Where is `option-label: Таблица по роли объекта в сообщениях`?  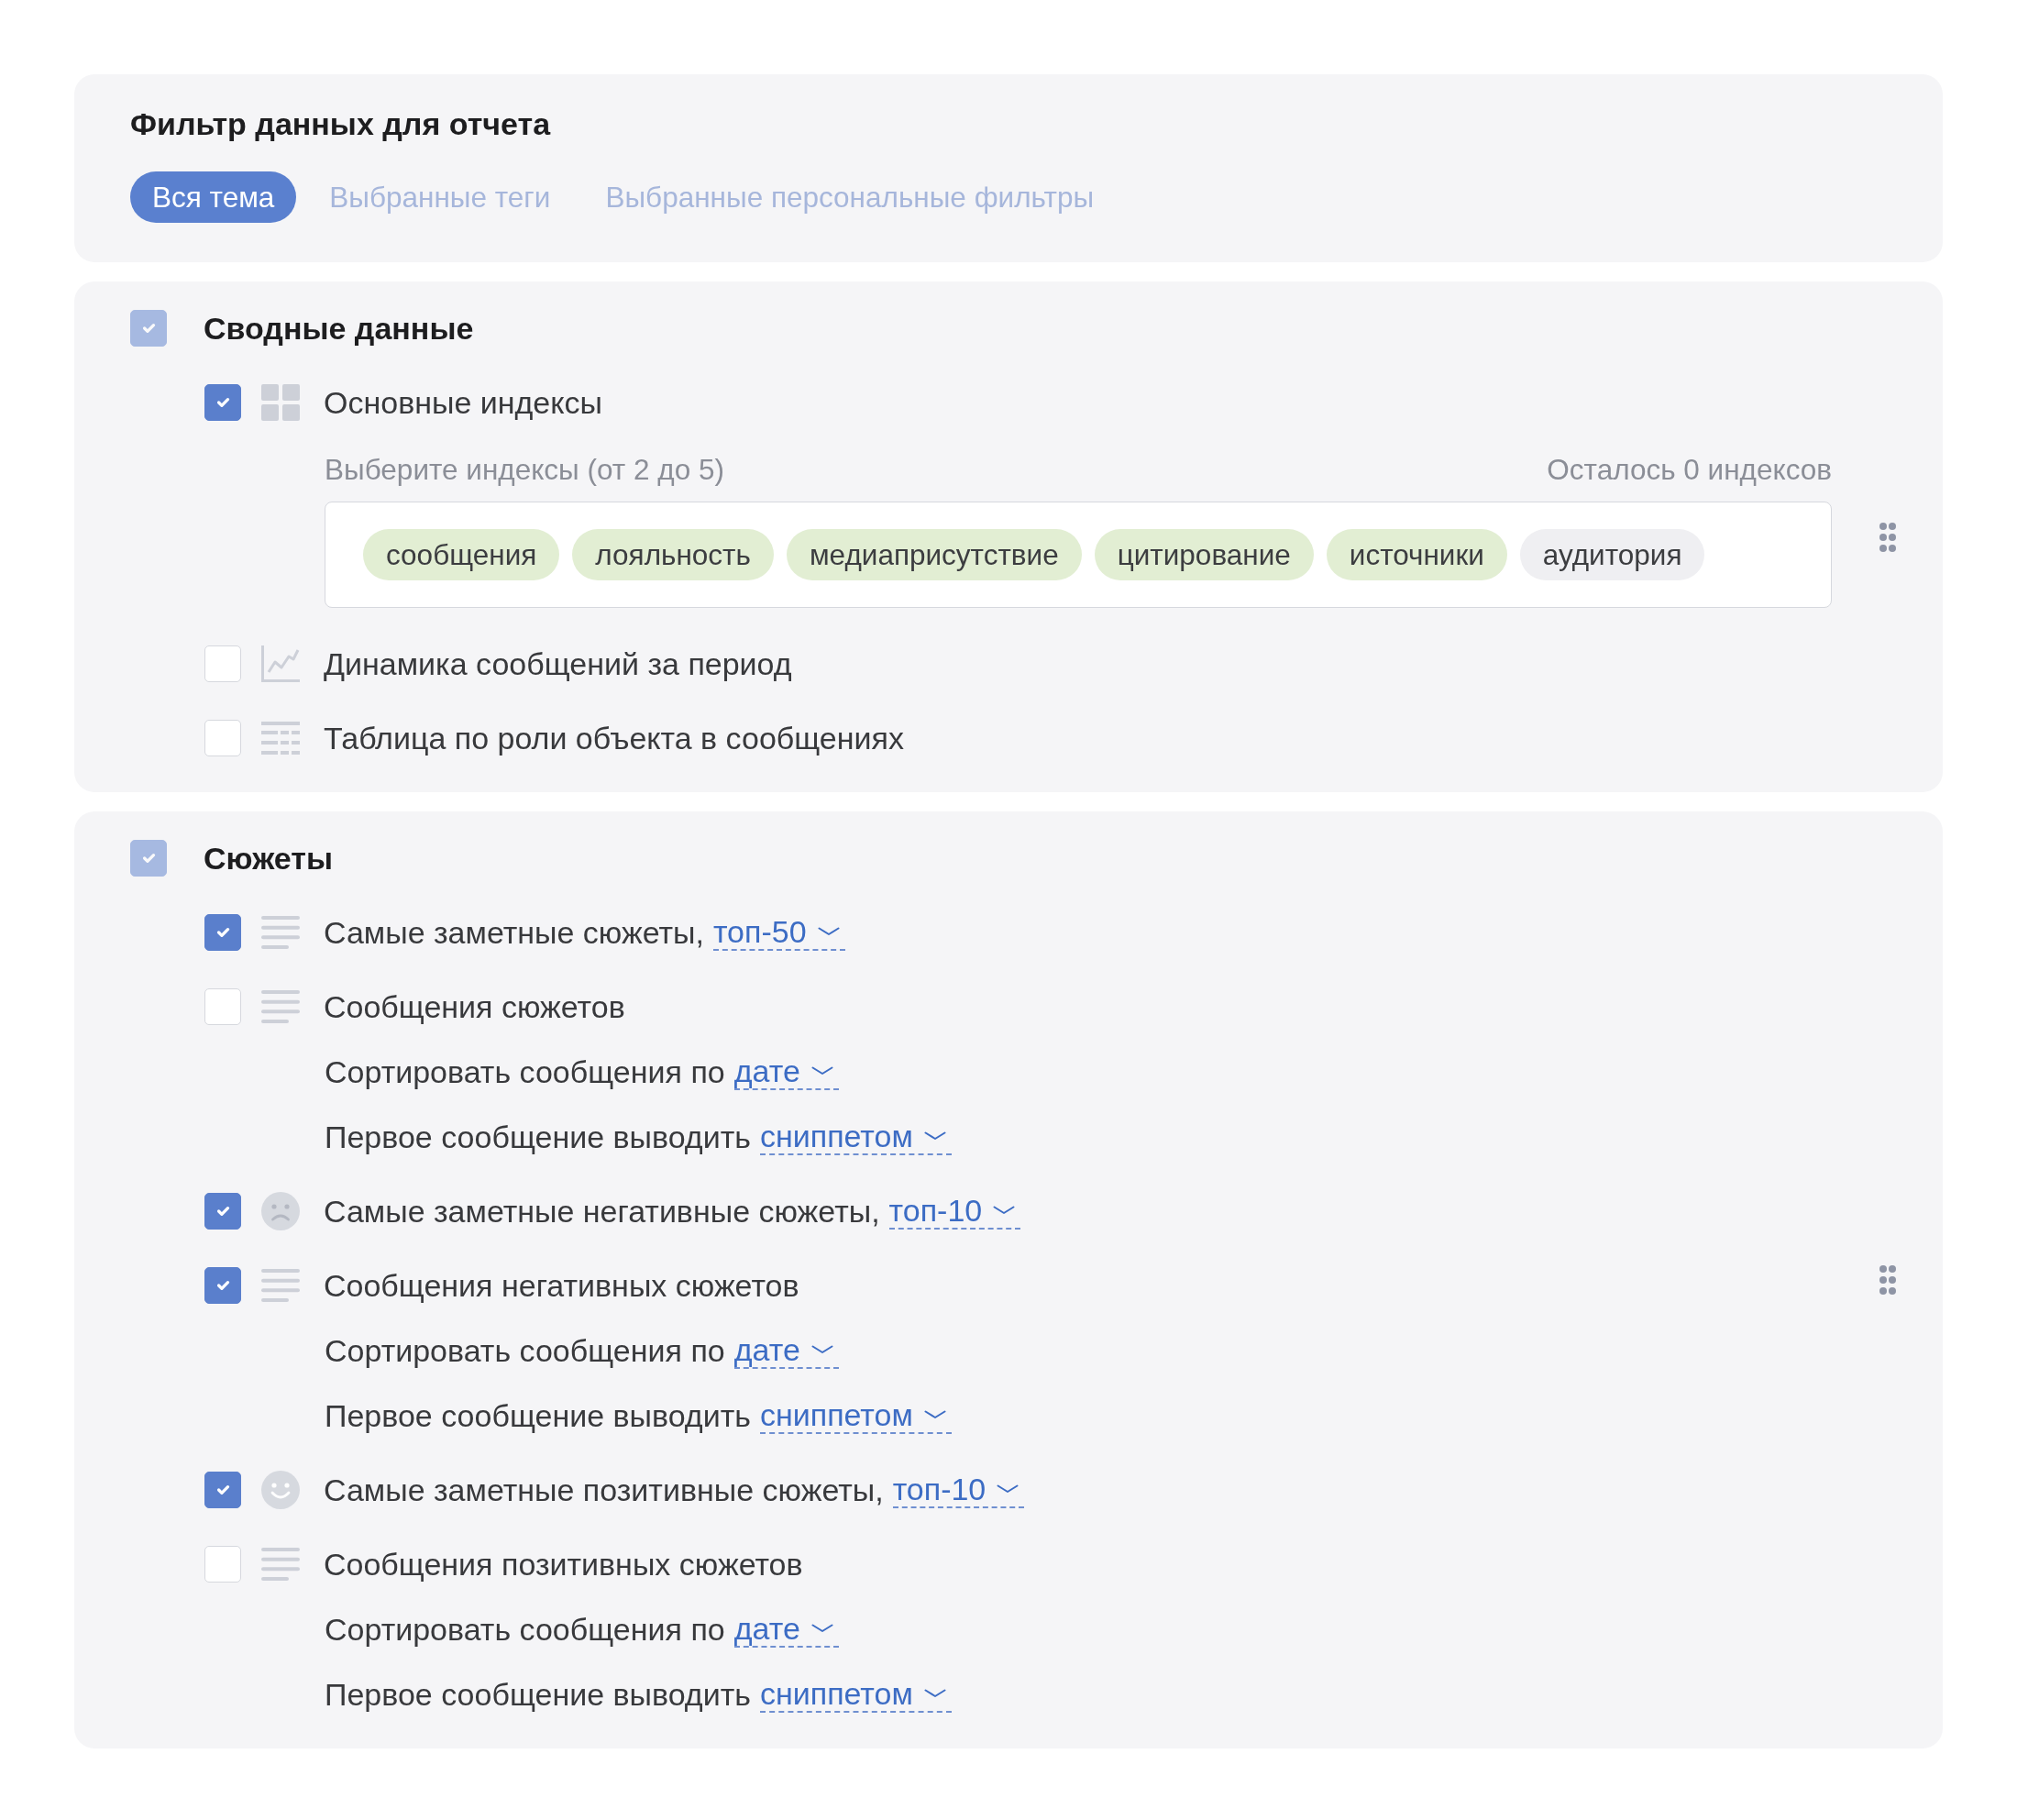
option-label: Таблица по роли объекта в сообщениях is located at coordinates (614, 738).